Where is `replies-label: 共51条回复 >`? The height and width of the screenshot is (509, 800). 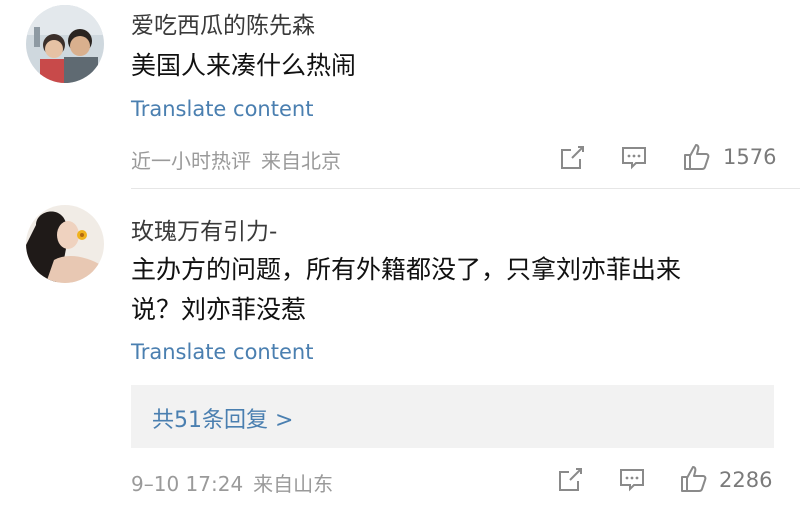 replies-label: 共51条回复 > is located at coordinates (223, 420).